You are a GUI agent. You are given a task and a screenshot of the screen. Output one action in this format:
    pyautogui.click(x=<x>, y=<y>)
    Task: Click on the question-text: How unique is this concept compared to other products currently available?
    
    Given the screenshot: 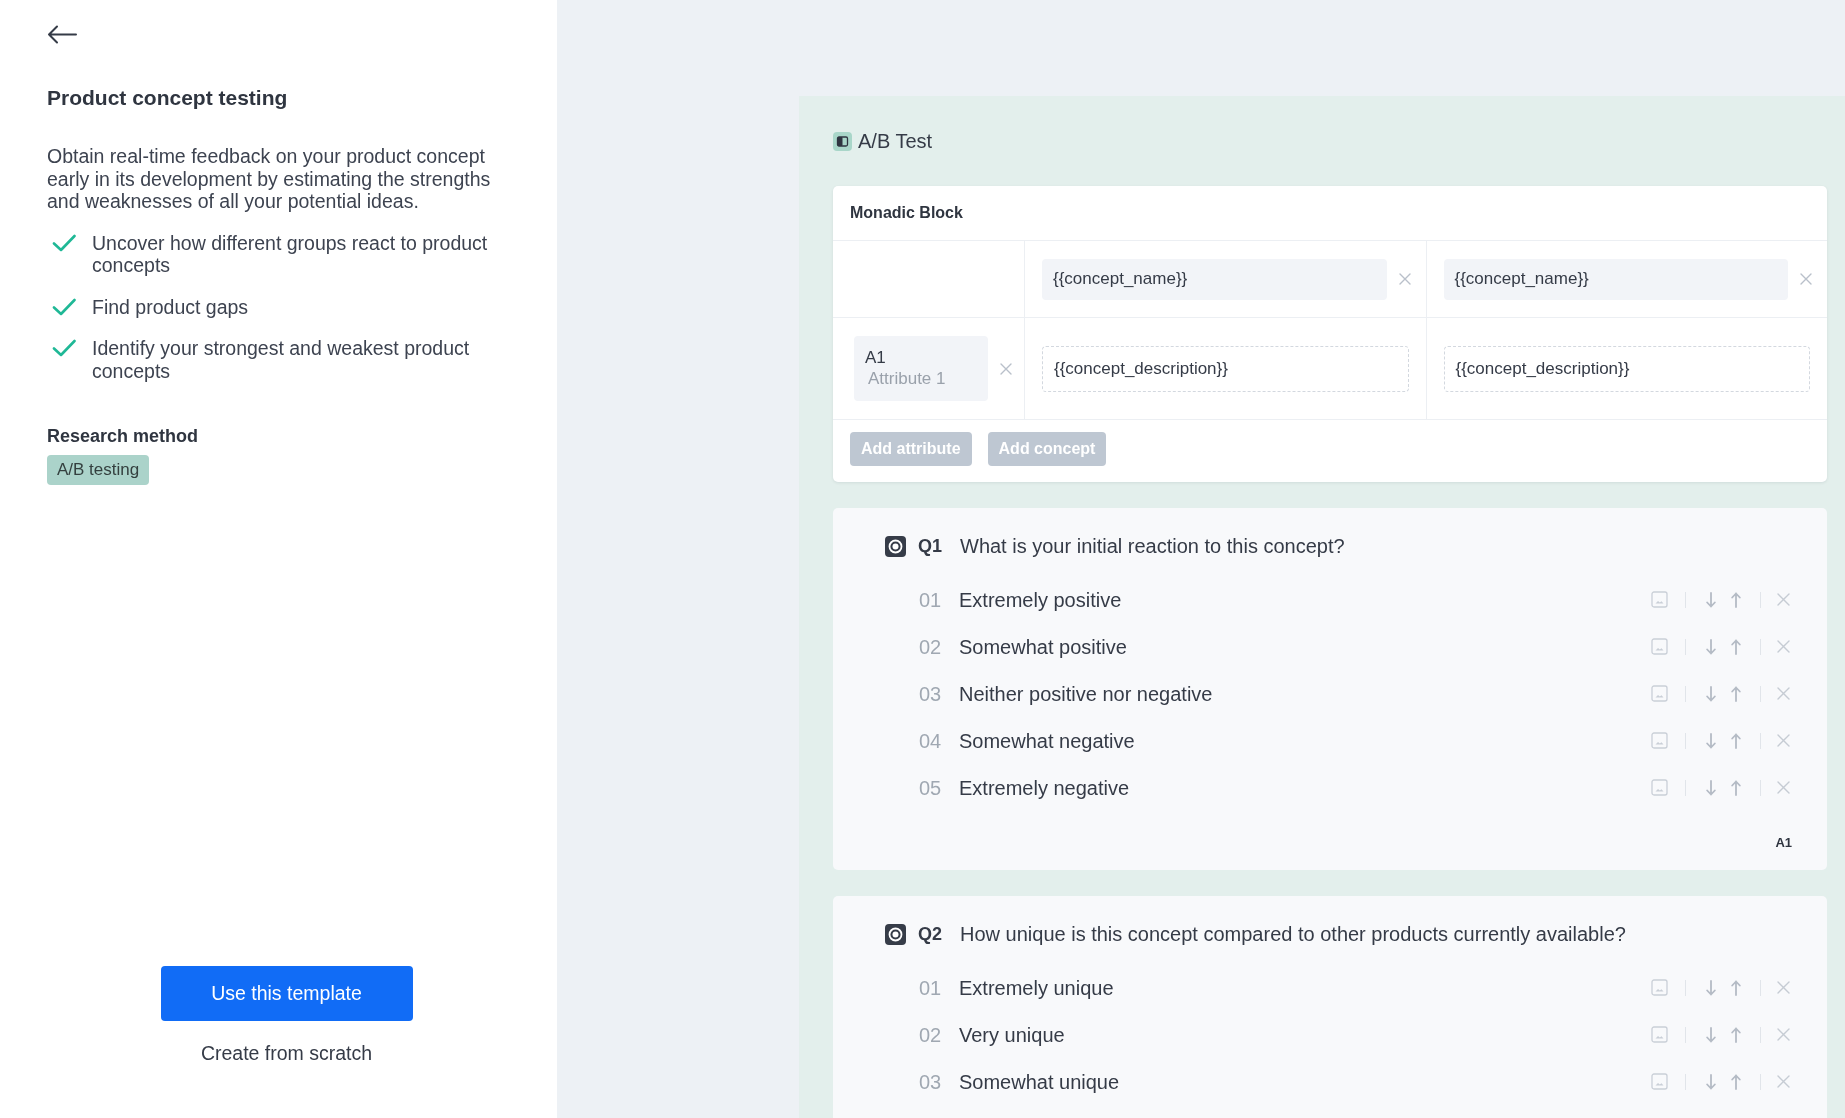 What is the action you would take?
    pyautogui.click(x=1293, y=934)
    